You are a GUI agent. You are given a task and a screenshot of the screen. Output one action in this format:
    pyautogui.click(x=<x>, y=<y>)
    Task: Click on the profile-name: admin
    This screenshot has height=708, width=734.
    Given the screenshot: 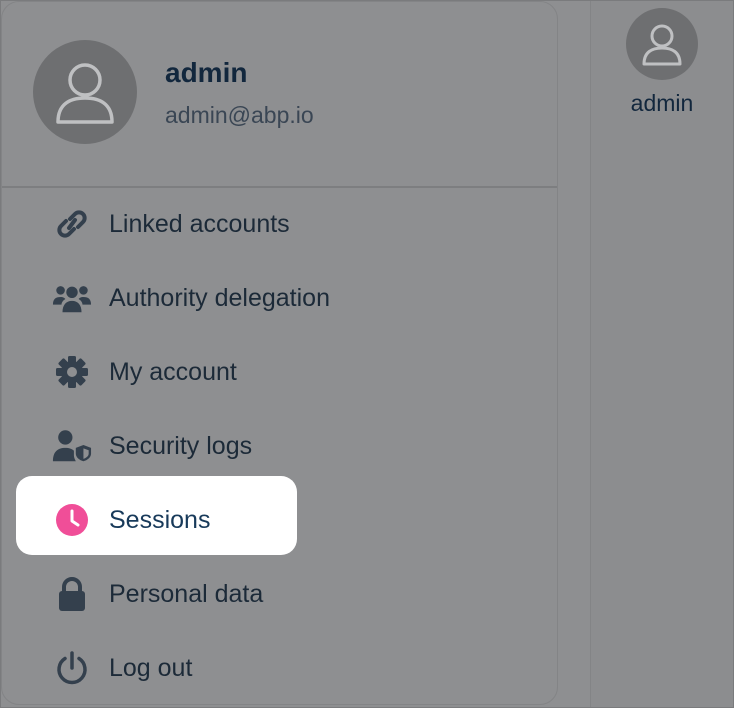 What is the action you would take?
    pyautogui.click(x=206, y=72)
    